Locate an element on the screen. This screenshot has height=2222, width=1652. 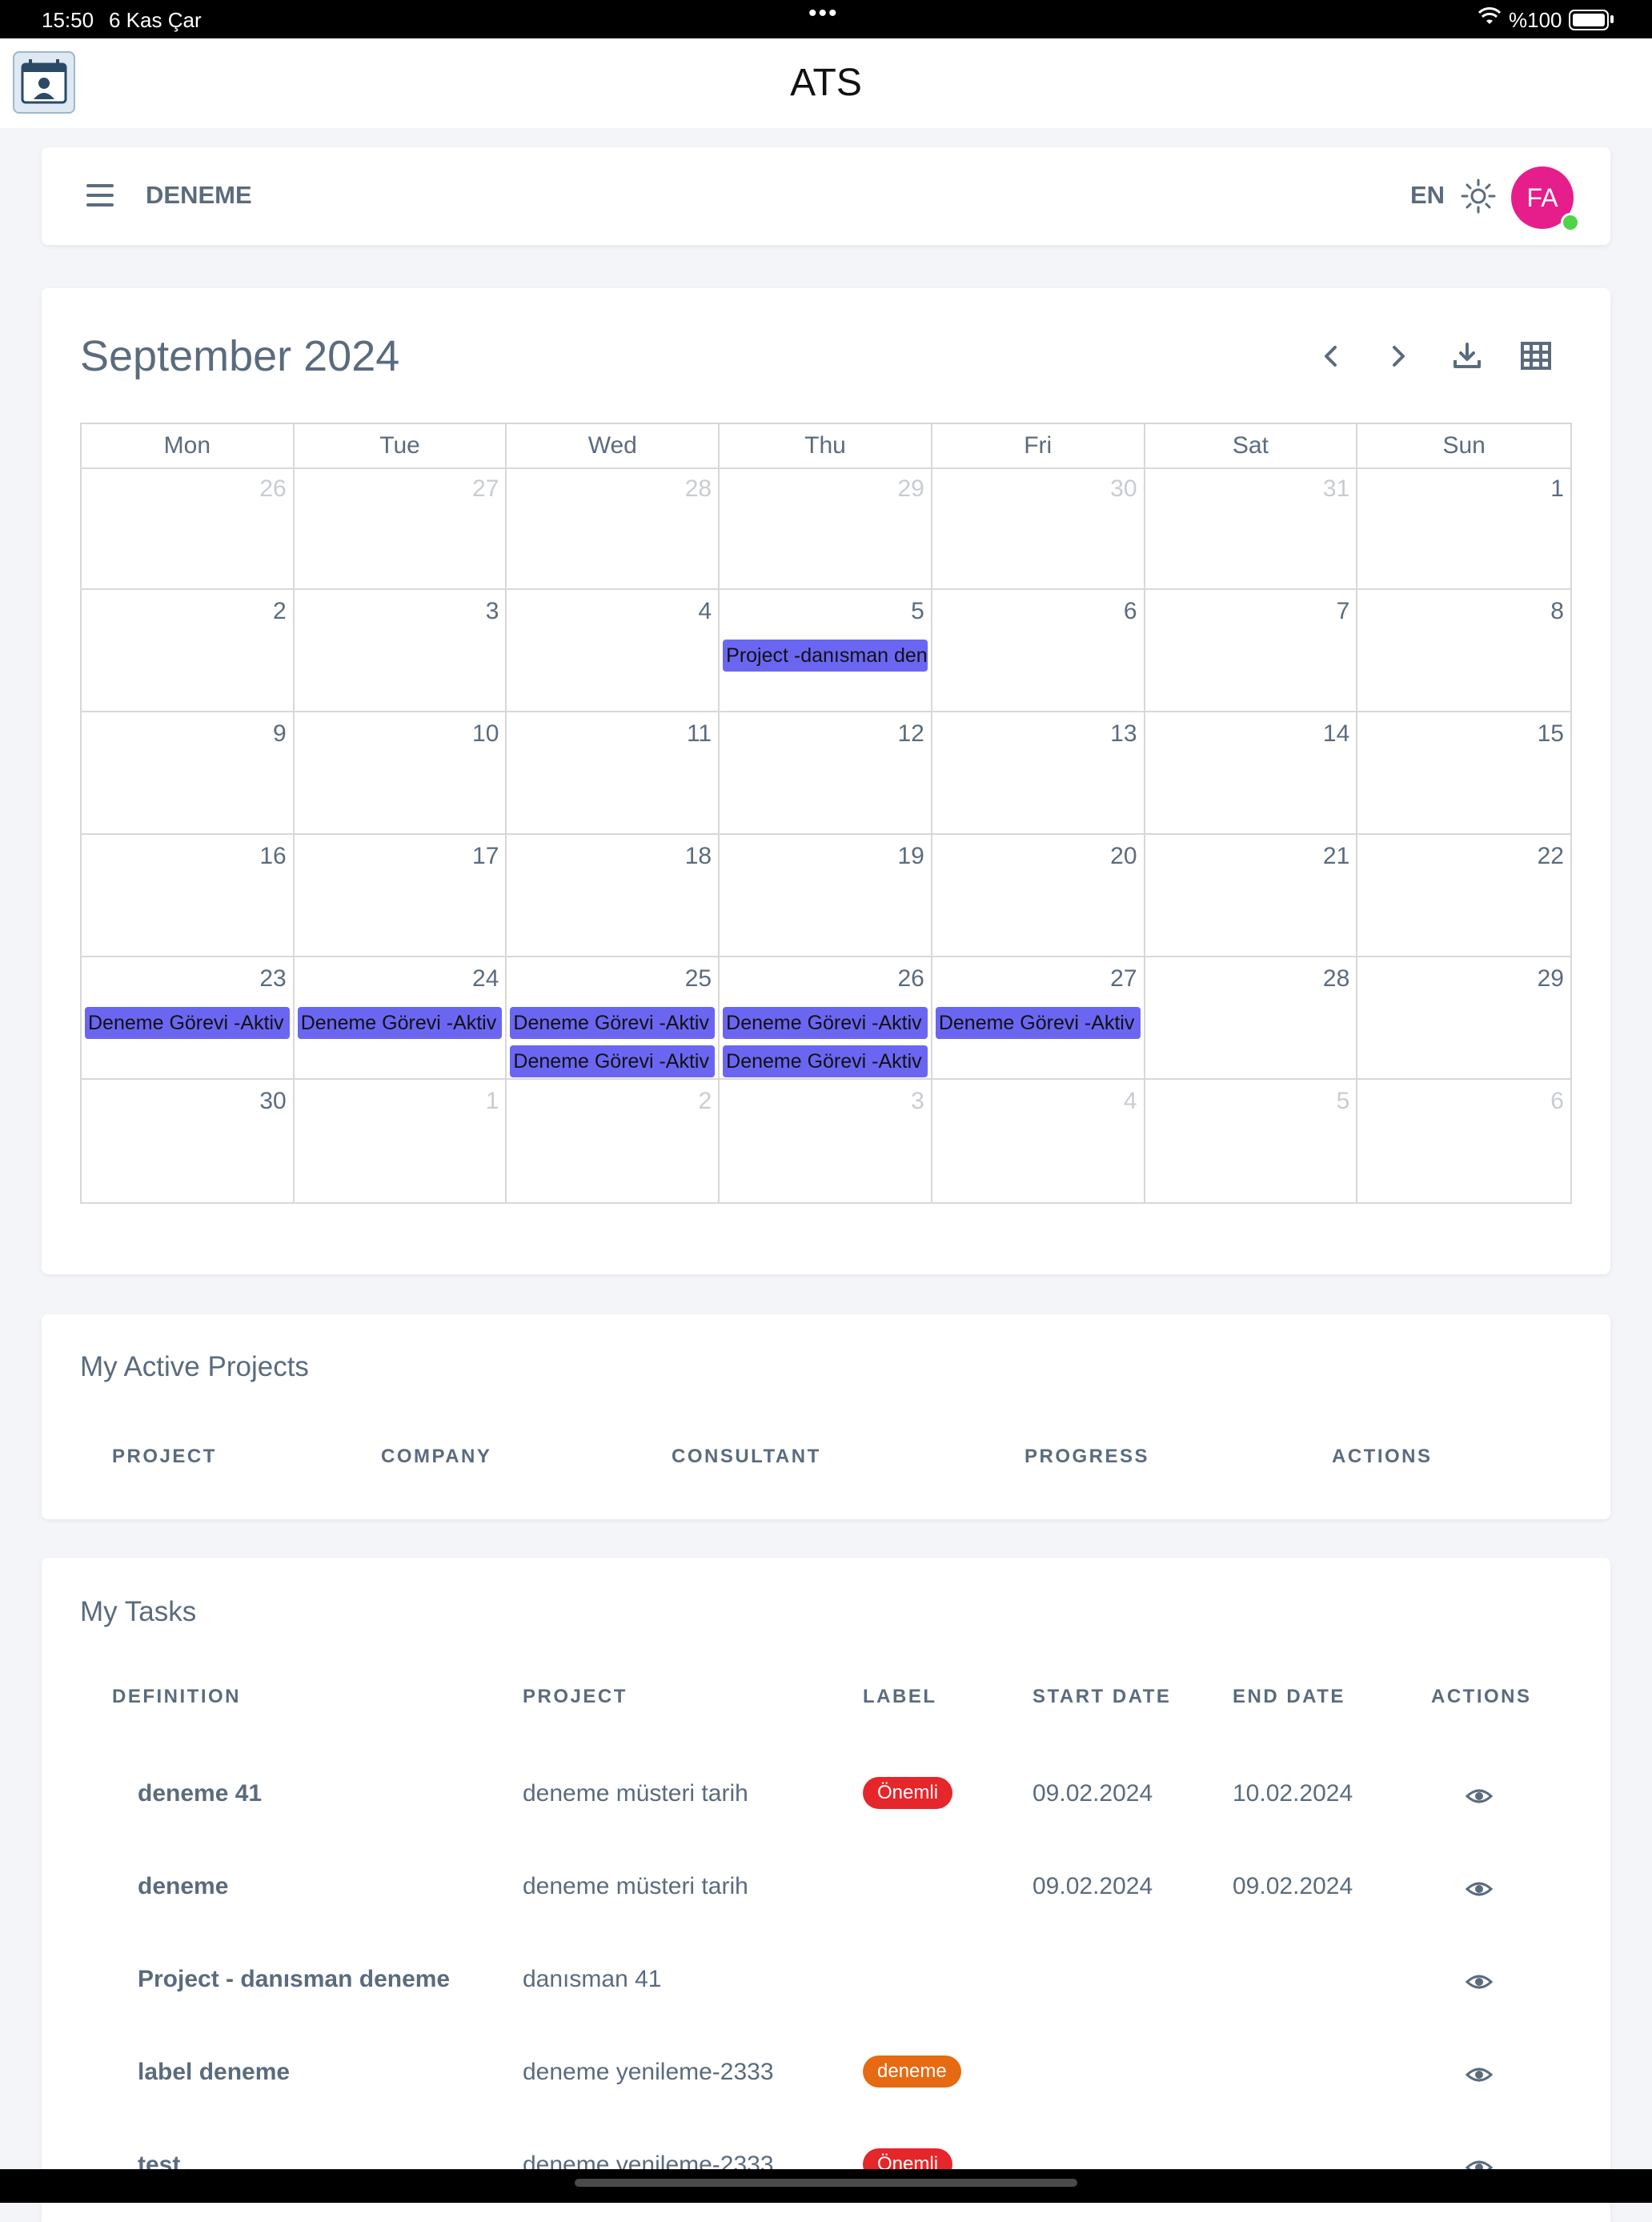
calendar-day-cell: 24 Deneme Görevi -Aktiv is located at coordinates (400, 1019).